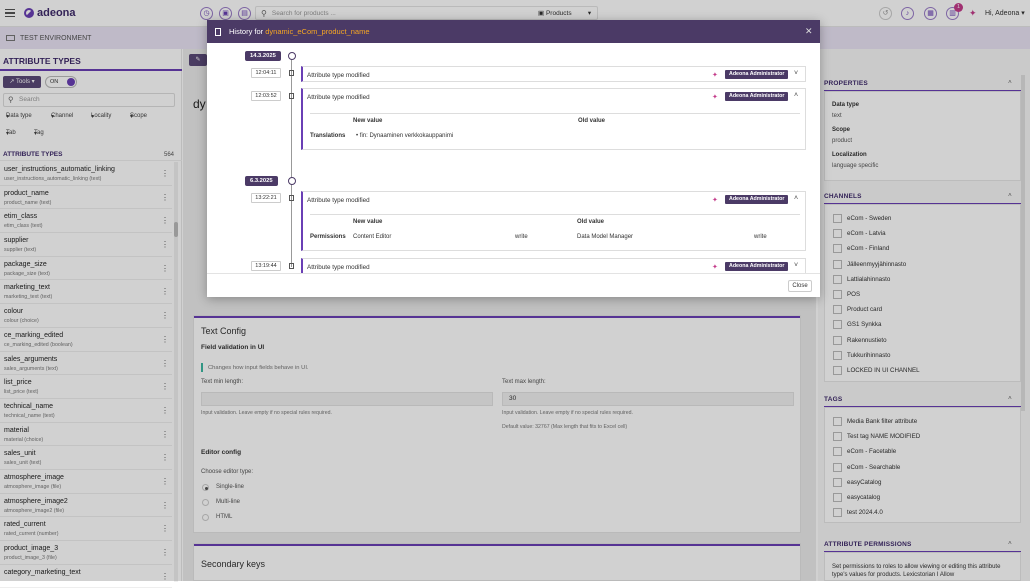 This screenshot has width=1030, height=588. What do you see at coordinates (513, 285) in the screenshot?
I see `modal-footer: Close` at bounding box center [513, 285].